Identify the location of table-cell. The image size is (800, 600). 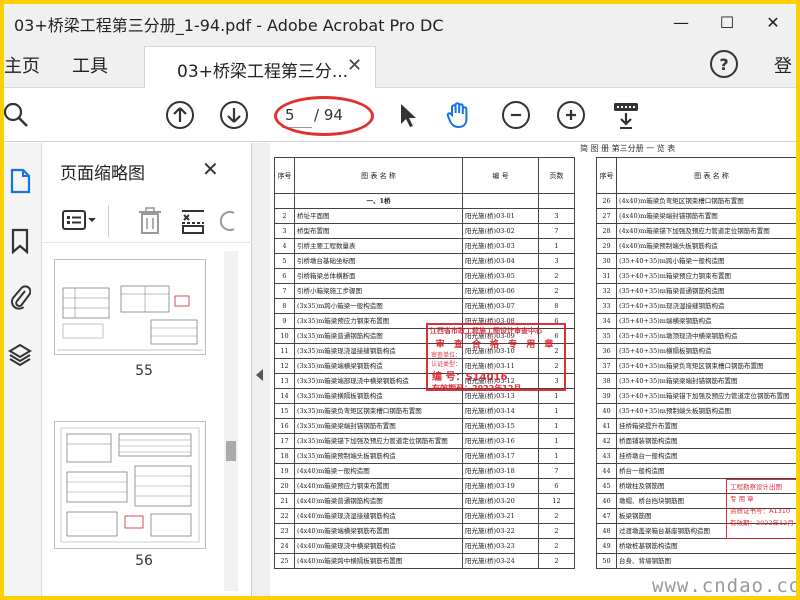
(284, 201).